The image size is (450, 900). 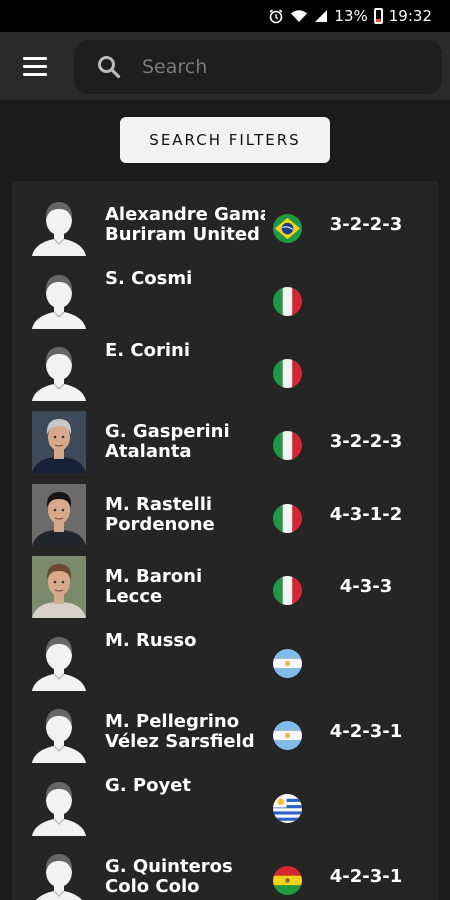 I want to click on search-input: Search, so click(x=258, y=67).